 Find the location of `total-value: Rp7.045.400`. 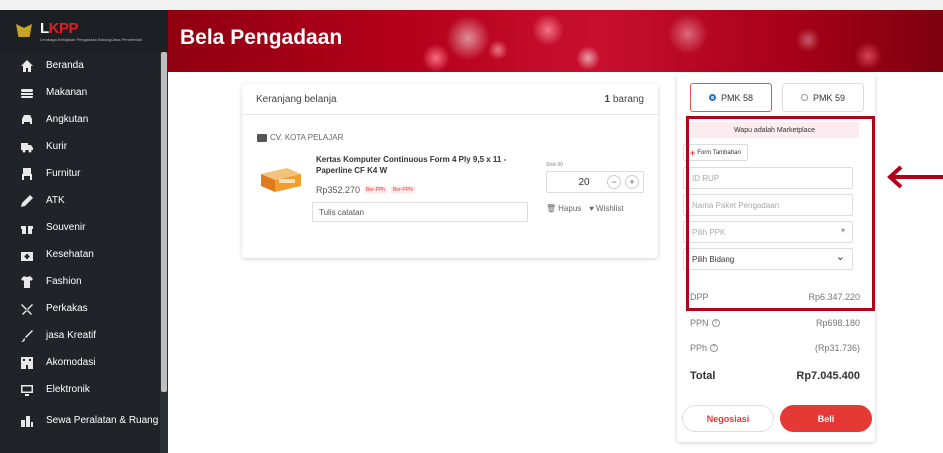

total-value: Rp7.045.400 is located at coordinates (828, 376).